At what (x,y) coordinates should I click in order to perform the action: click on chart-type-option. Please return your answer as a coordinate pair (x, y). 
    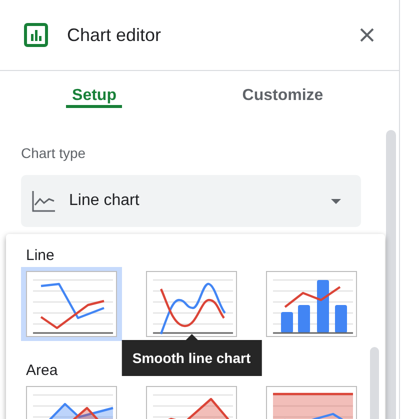
    Looking at the image, I should click on (71, 304).